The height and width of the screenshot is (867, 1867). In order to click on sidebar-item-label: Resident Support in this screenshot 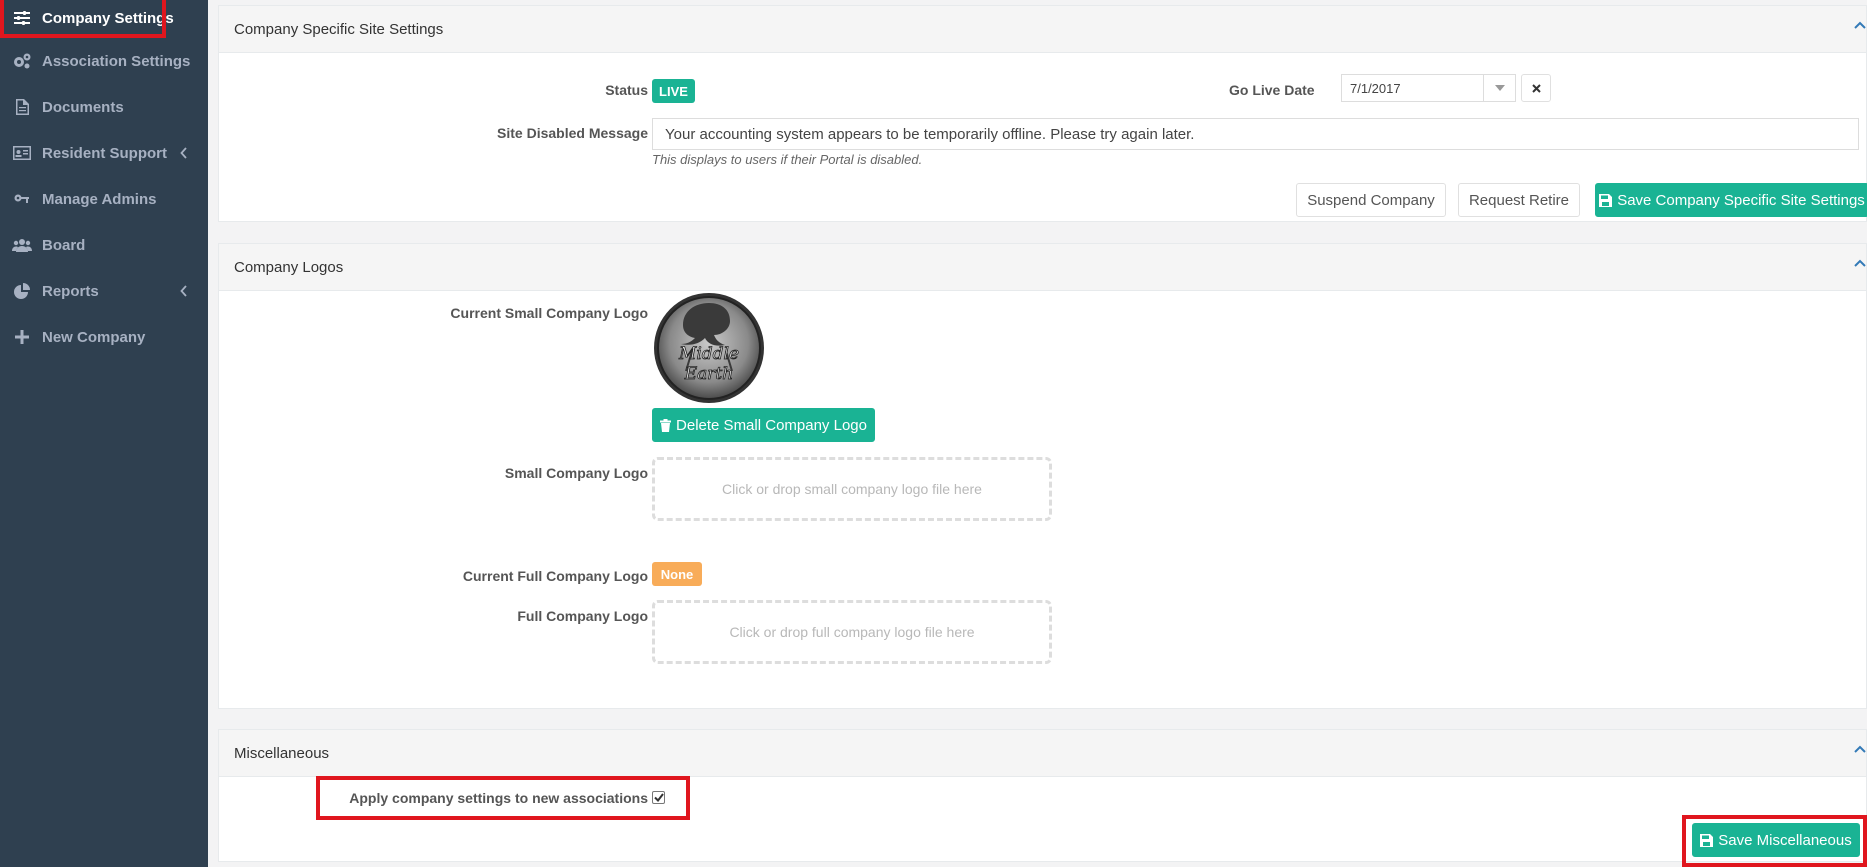, I will do `click(105, 153)`.